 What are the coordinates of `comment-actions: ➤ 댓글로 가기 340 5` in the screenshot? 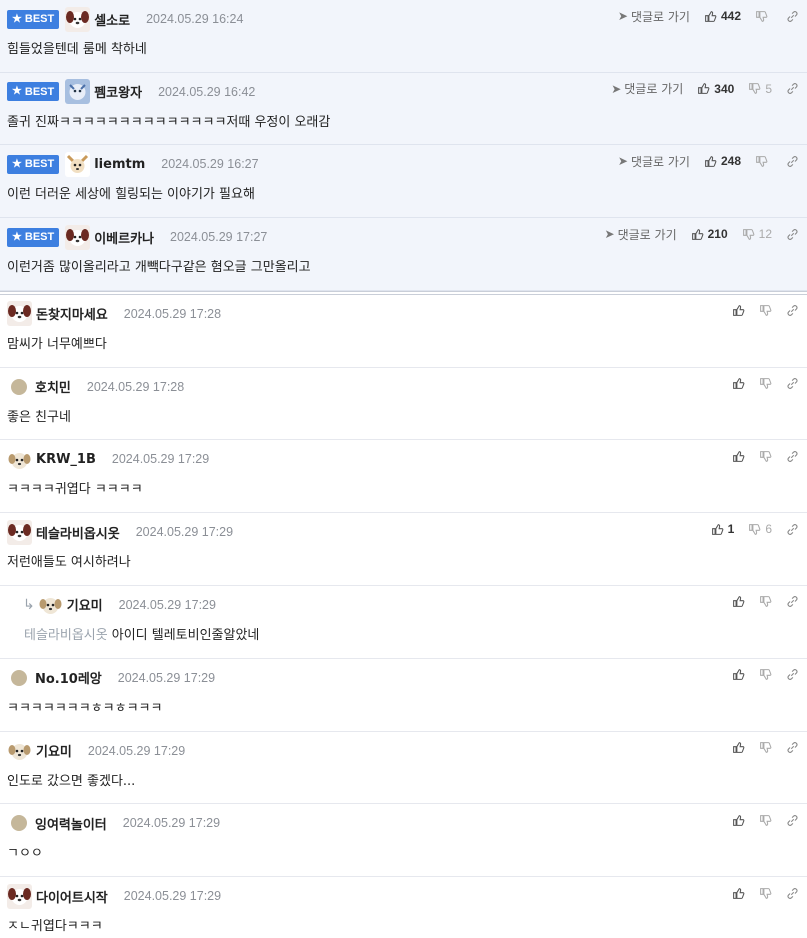 It's located at (705, 89).